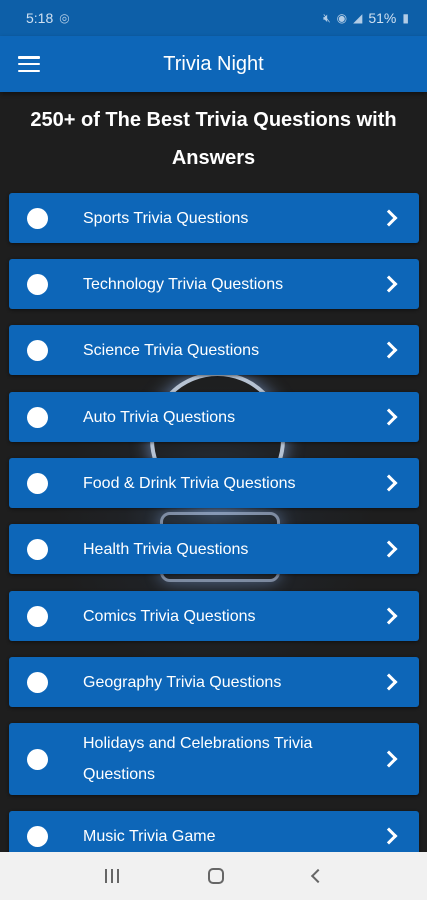 The height and width of the screenshot is (900, 427). I want to click on category-item-comics: Comics Trivia Questions, so click(214, 616).